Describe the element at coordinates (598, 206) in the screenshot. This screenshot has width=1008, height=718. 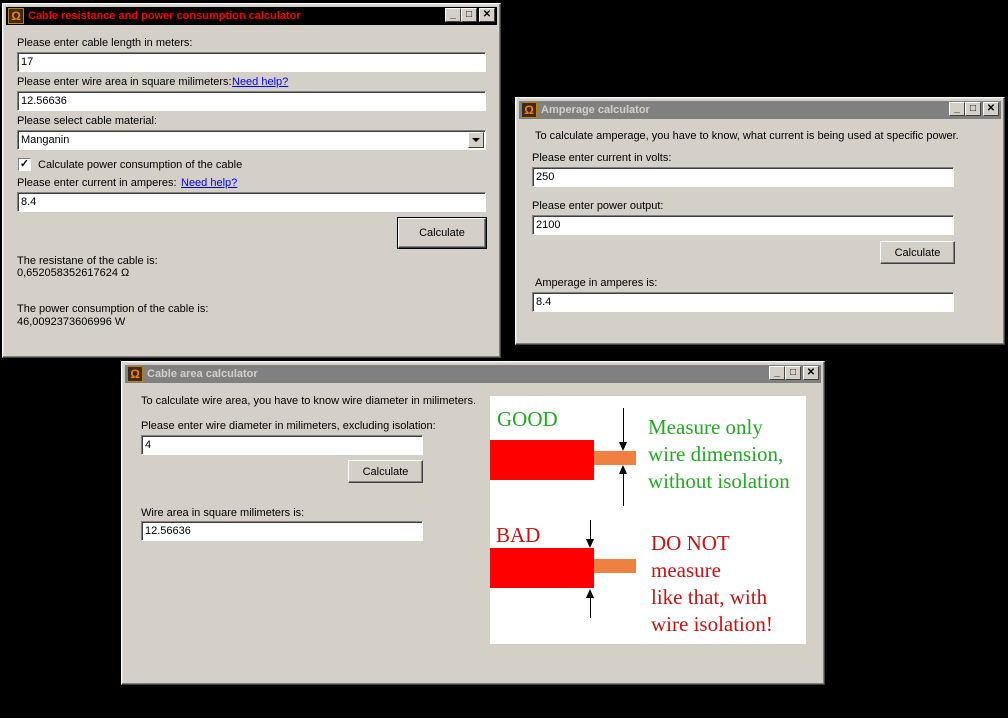
I see `power-output-label: Please enter power output:` at that location.